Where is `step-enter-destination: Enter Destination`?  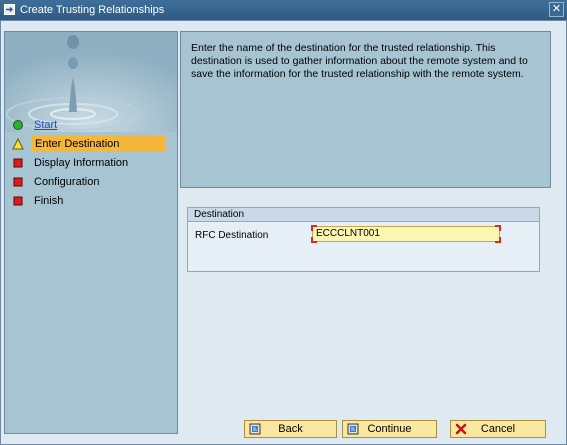
step-enter-destination: Enter Destination is located at coordinates (91, 144).